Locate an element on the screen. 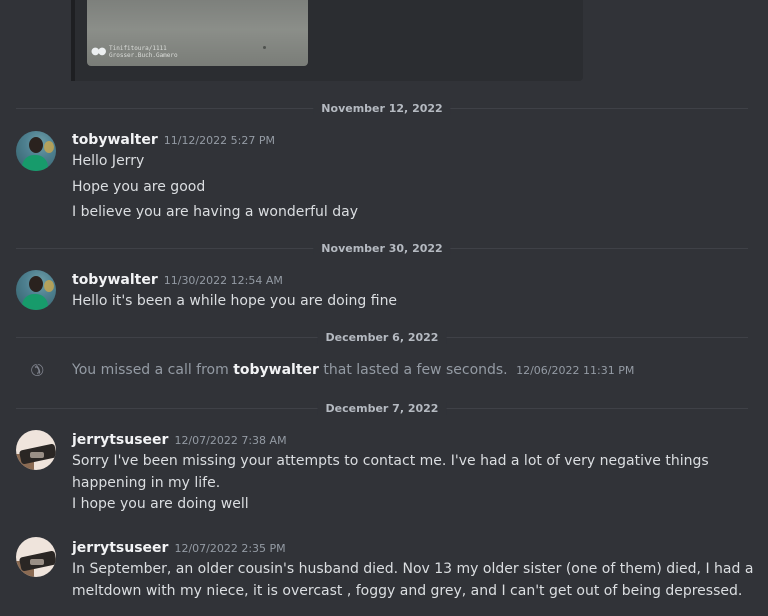  date-divider: November 30, 2022 is located at coordinates (382, 248).